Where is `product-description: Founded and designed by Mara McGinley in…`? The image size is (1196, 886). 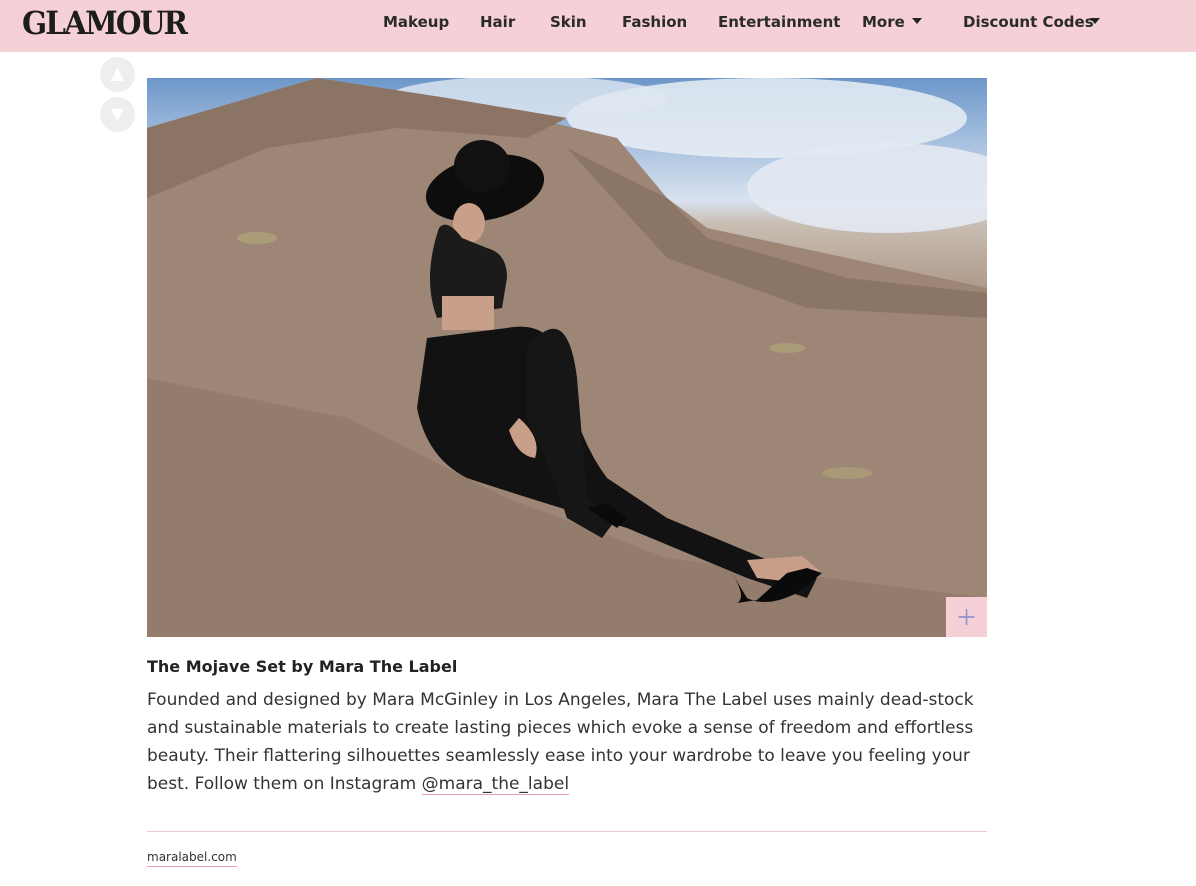 product-description: Founded and designed by Mara McGinley in… is located at coordinates (567, 742).